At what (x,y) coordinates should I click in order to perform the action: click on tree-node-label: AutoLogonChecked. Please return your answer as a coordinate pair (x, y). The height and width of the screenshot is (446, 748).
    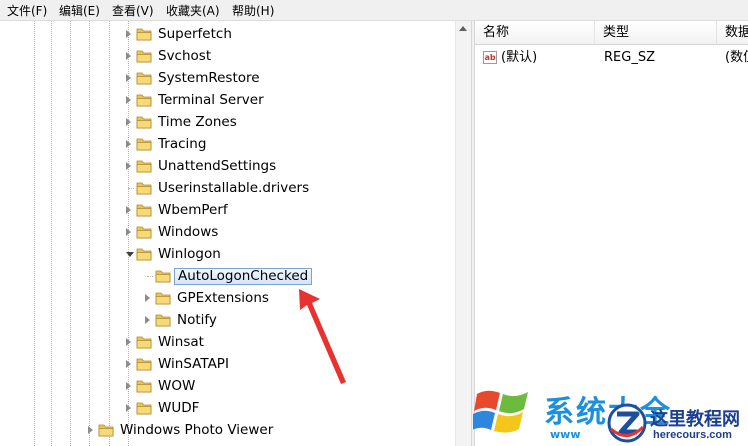
    Looking at the image, I should click on (243, 276).